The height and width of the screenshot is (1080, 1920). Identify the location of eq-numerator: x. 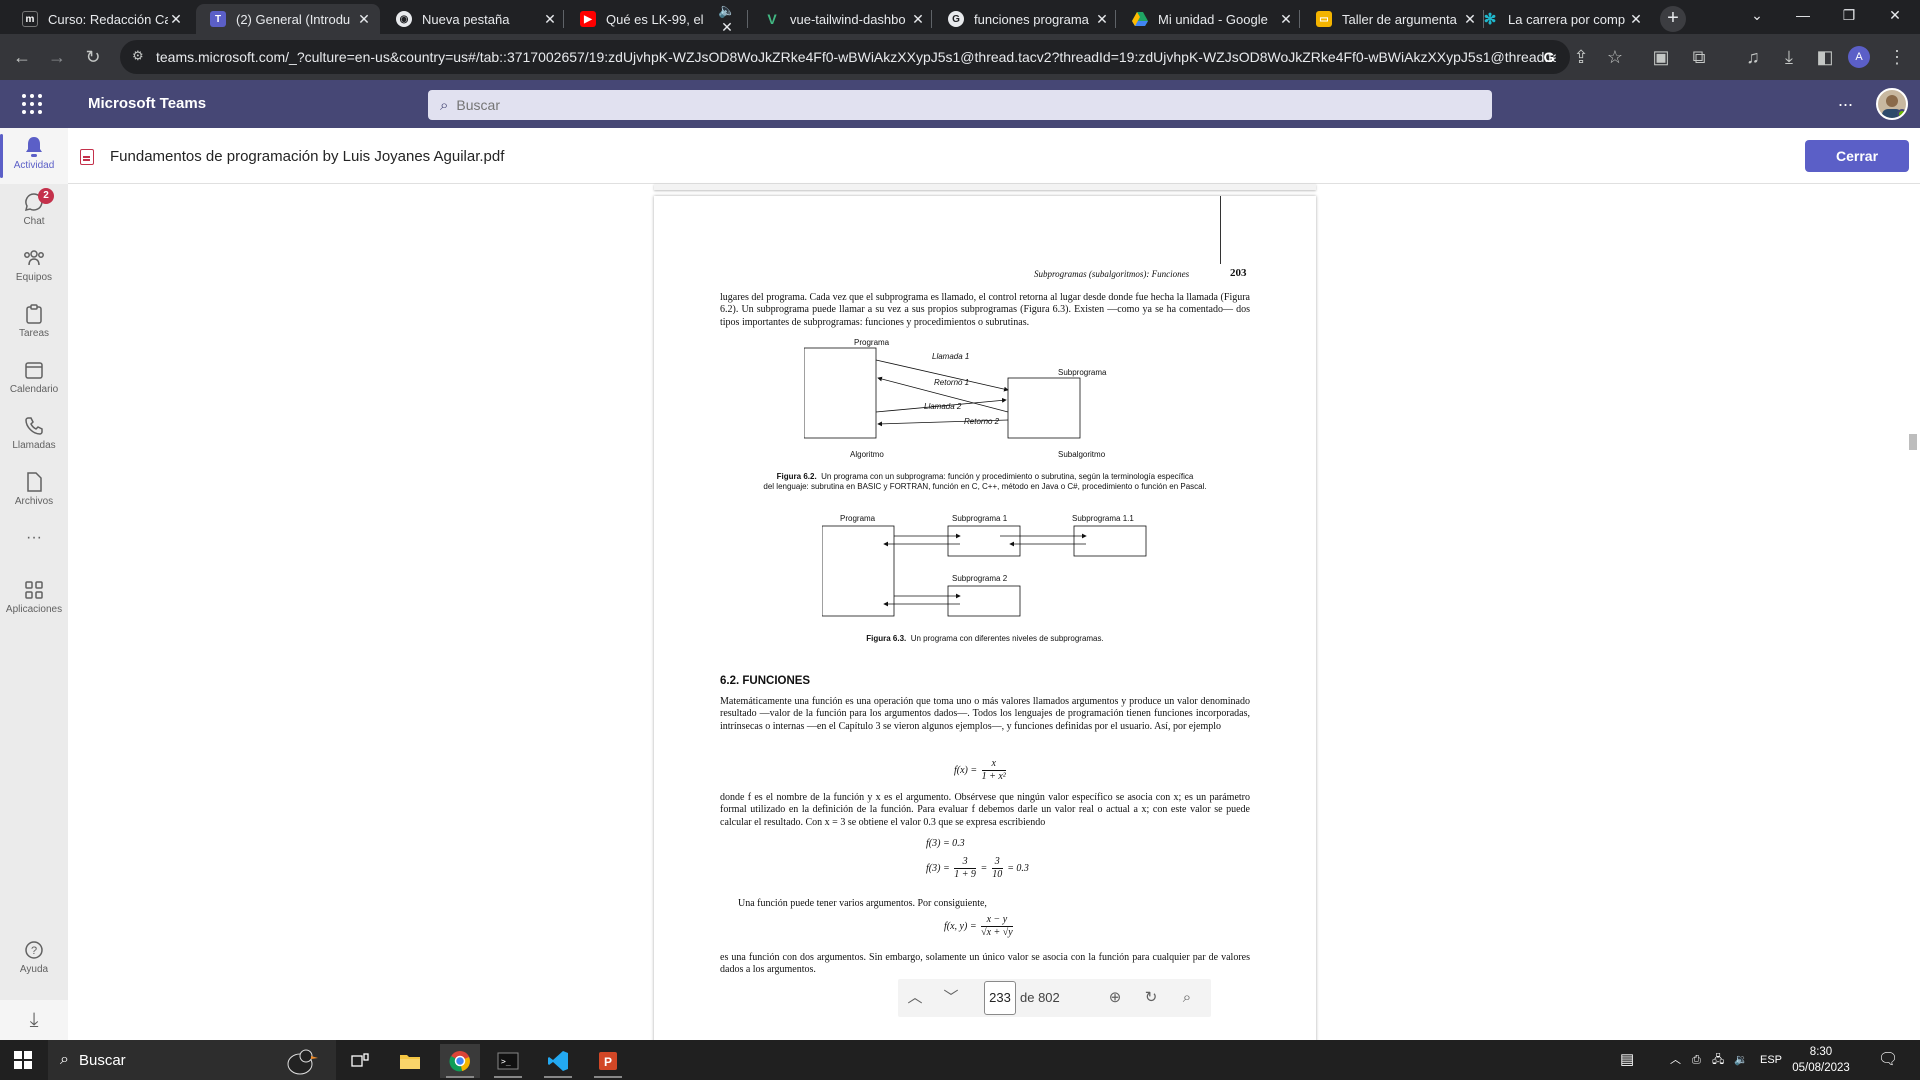
(993, 764).